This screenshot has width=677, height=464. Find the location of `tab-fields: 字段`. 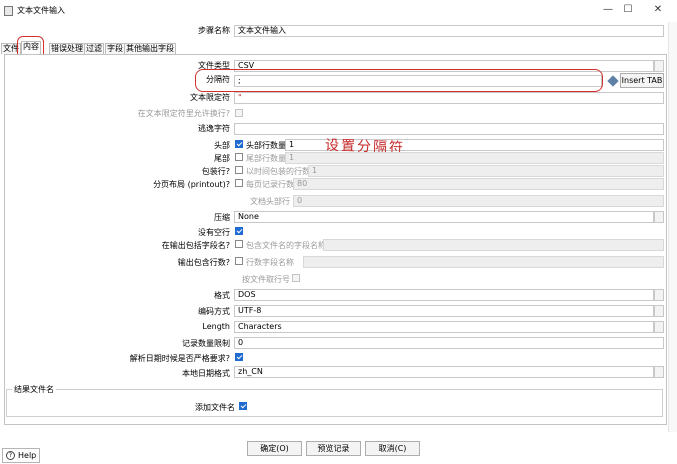

tab-fields: 字段 is located at coordinates (115, 48).